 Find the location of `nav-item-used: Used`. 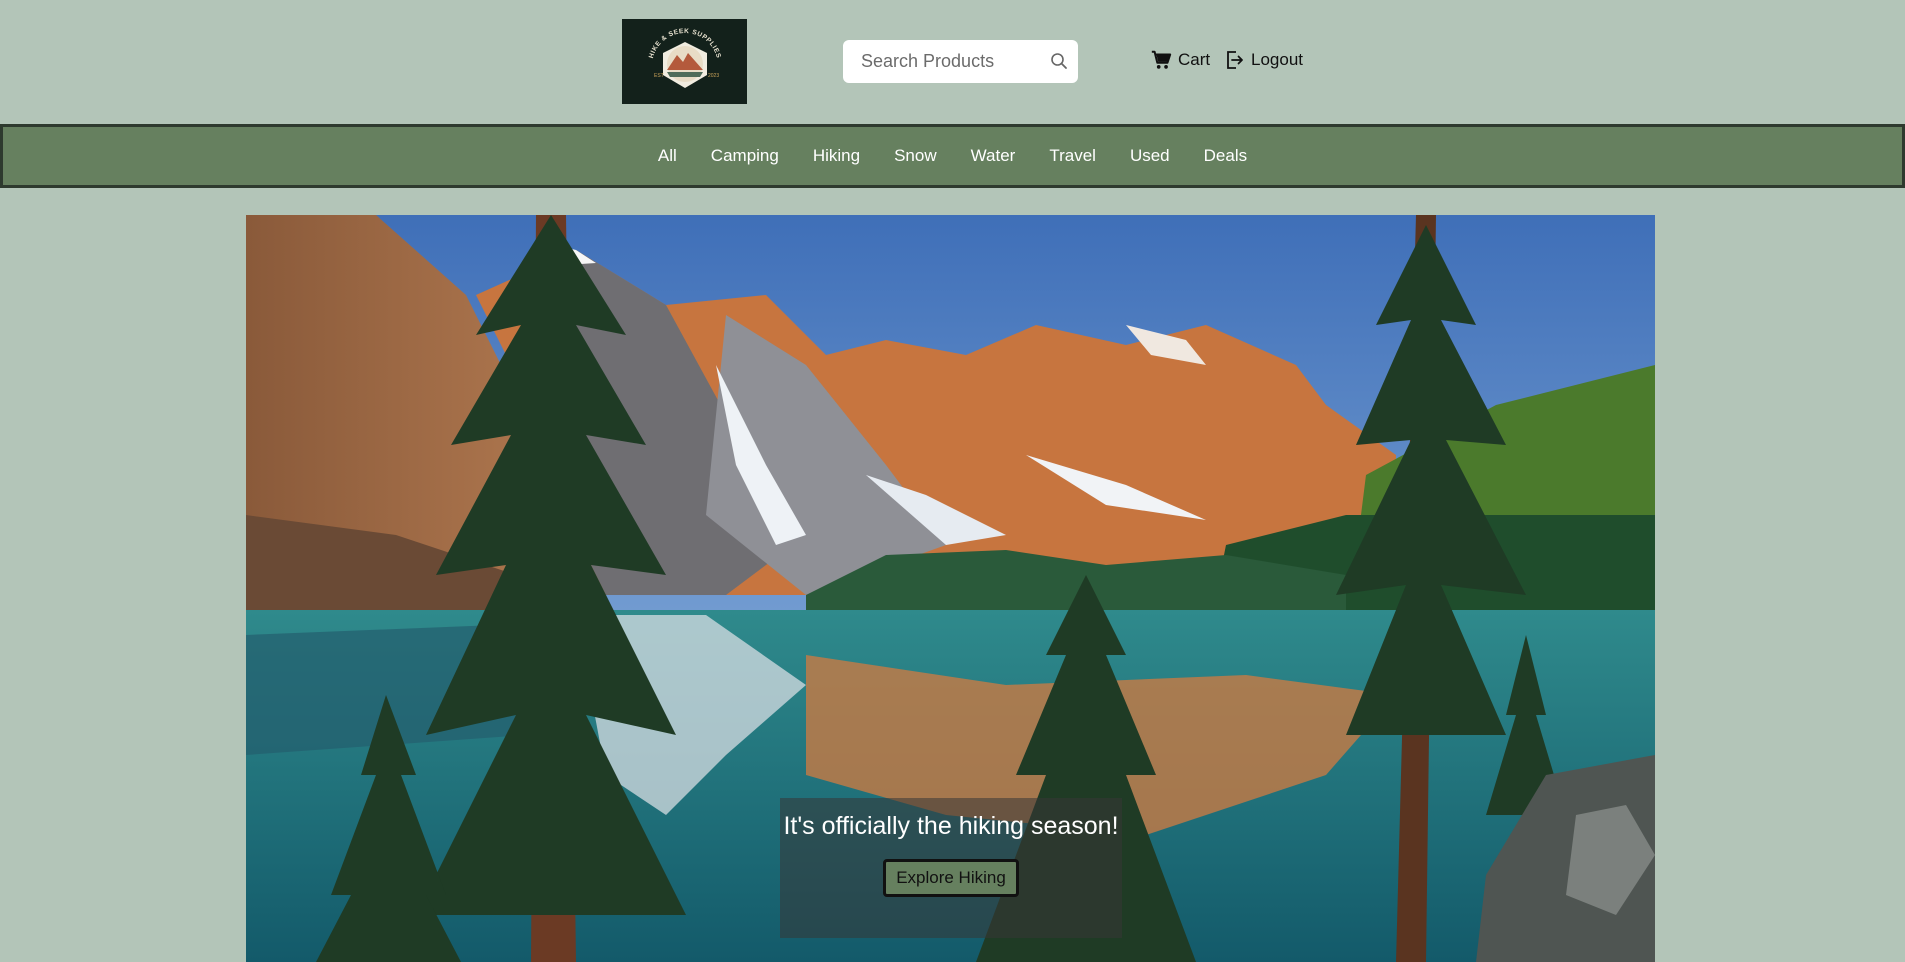

nav-item-used: Used is located at coordinates (1150, 156).